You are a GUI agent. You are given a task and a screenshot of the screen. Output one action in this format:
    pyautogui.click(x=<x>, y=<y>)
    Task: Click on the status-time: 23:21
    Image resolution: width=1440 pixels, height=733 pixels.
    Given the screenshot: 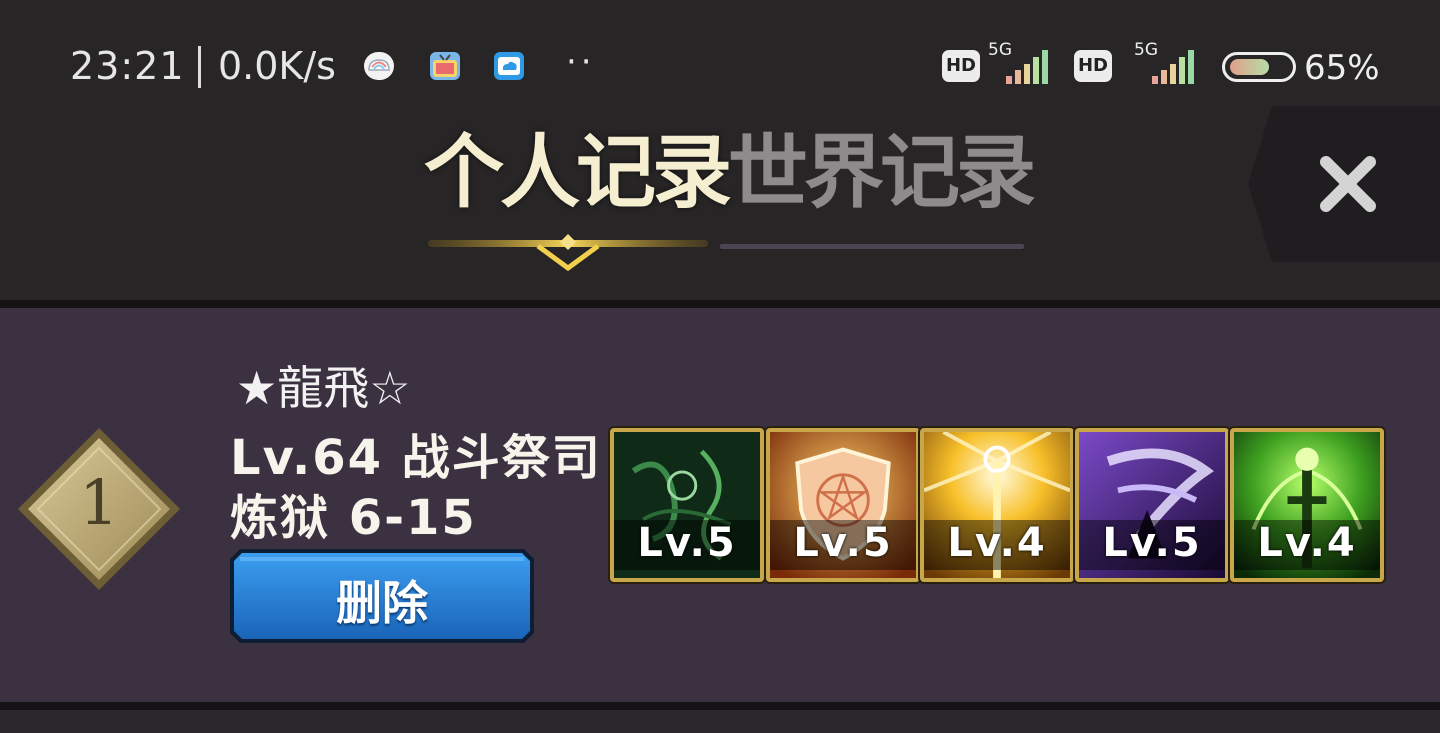 What is the action you would take?
    pyautogui.click(x=127, y=66)
    